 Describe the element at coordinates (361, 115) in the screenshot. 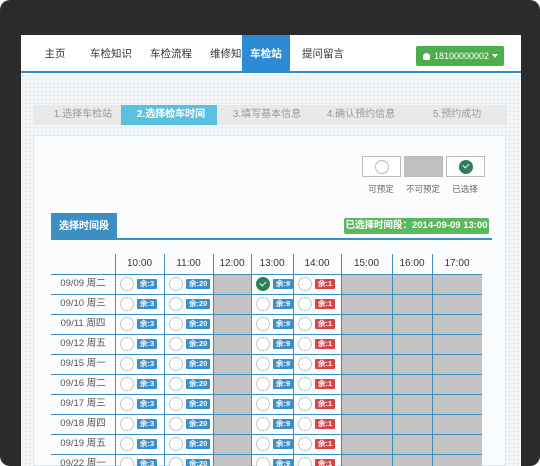

I see `step-4: 4.确认预约信息` at that location.